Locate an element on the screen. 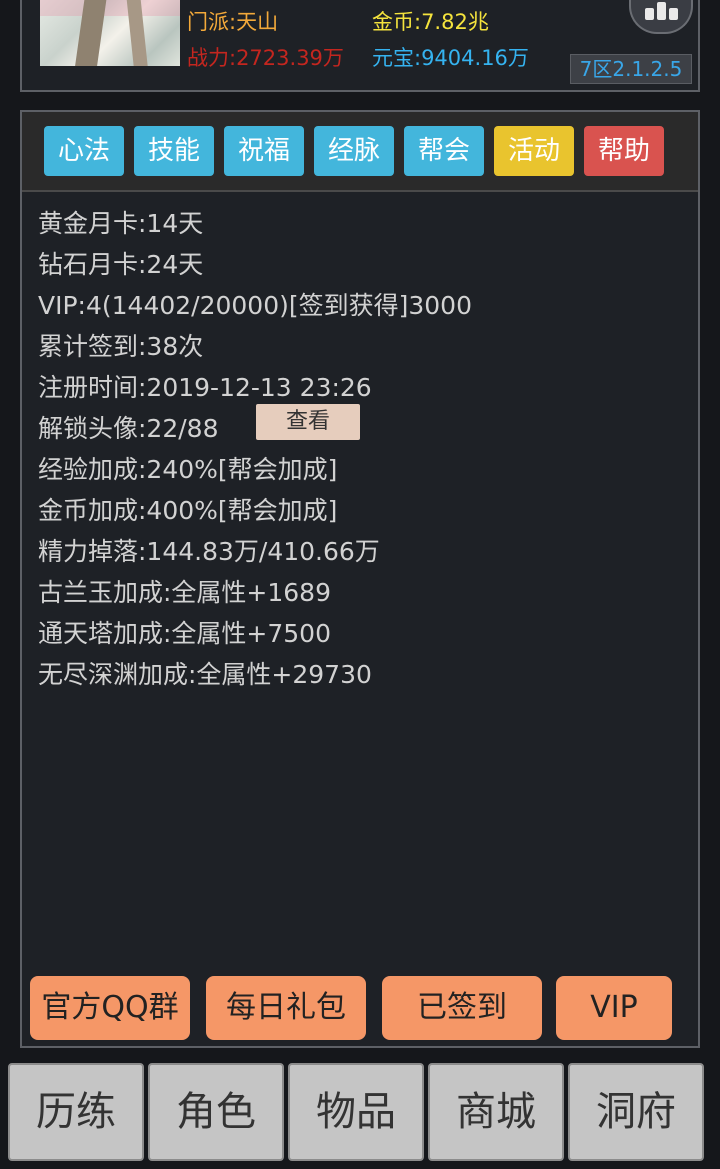  vip-button: VIP is located at coordinates (614, 1008).